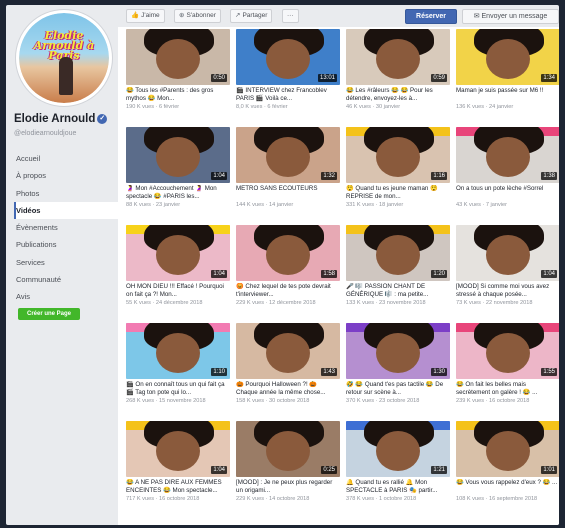 The width and height of the screenshot is (565, 528). What do you see at coordinates (381, 499) in the screenshot?
I see `video-meta: 378 K vues · 1 octobre 2018` at bounding box center [381, 499].